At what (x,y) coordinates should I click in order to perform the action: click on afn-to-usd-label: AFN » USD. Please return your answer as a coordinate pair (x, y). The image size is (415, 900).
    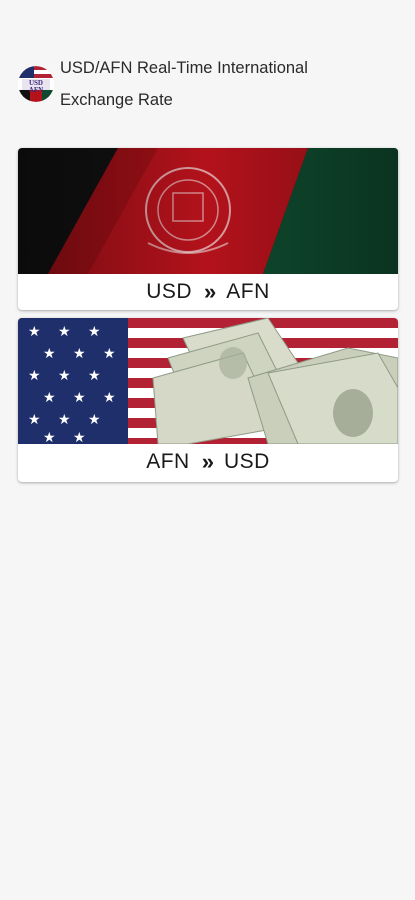
    Looking at the image, I should click on (208, 462).